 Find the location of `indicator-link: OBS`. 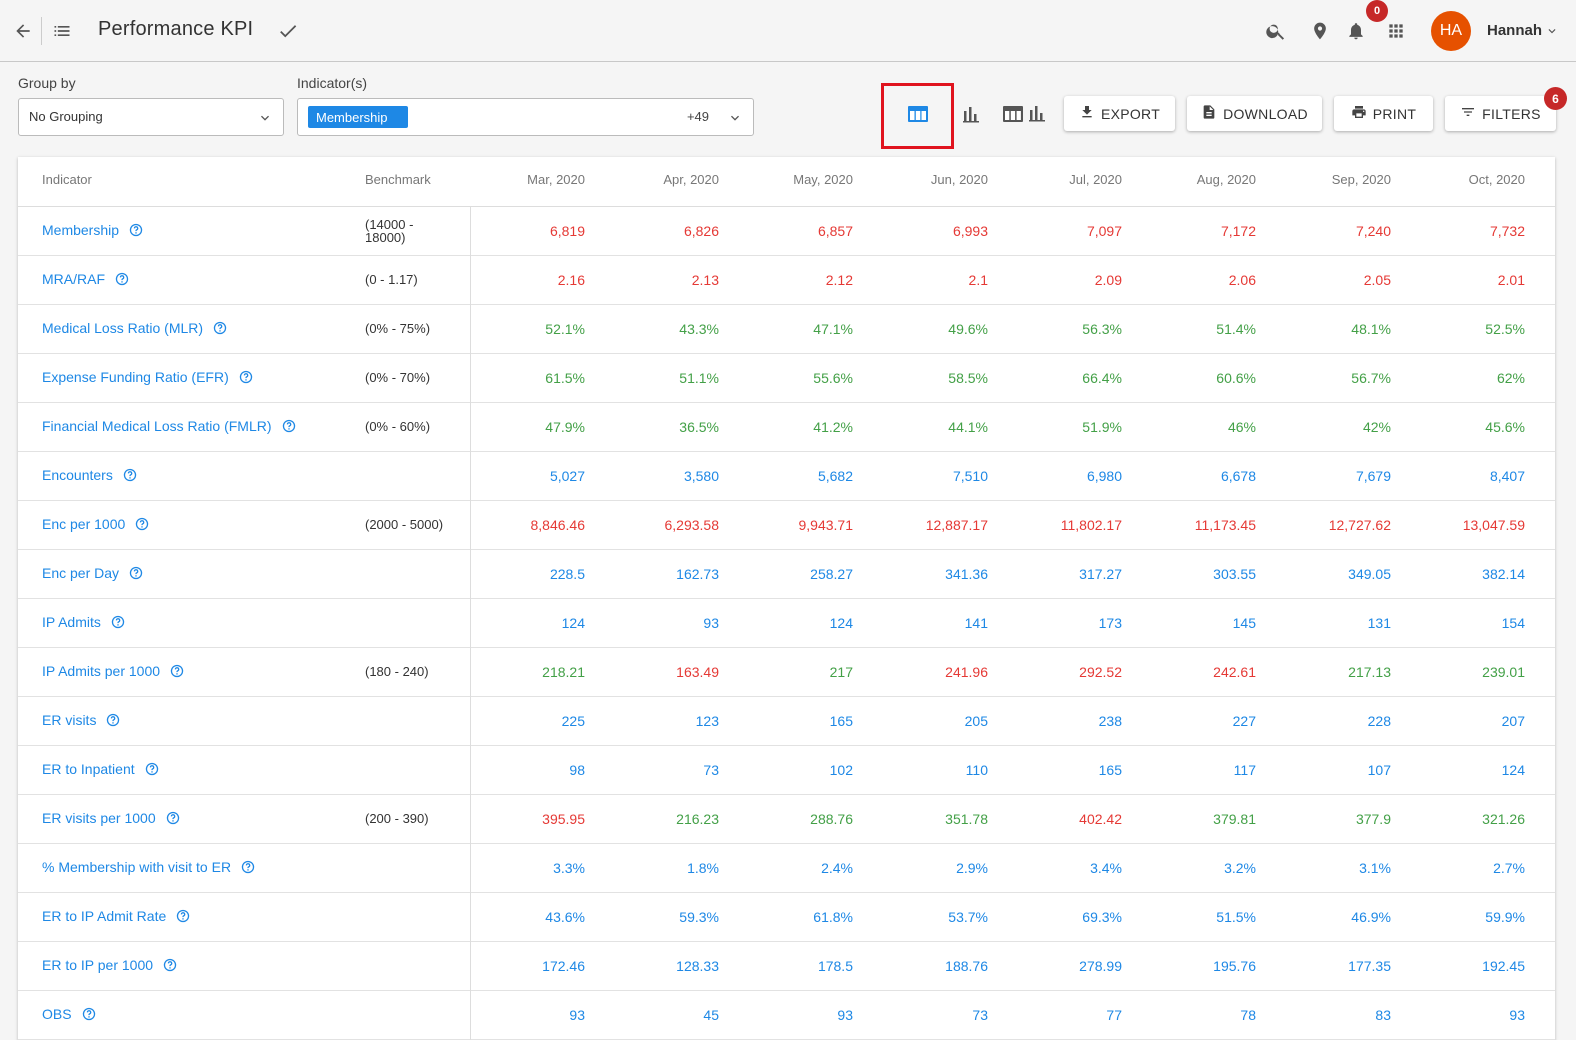

indicator-link: OBS is located at coordinates (69, 1014).